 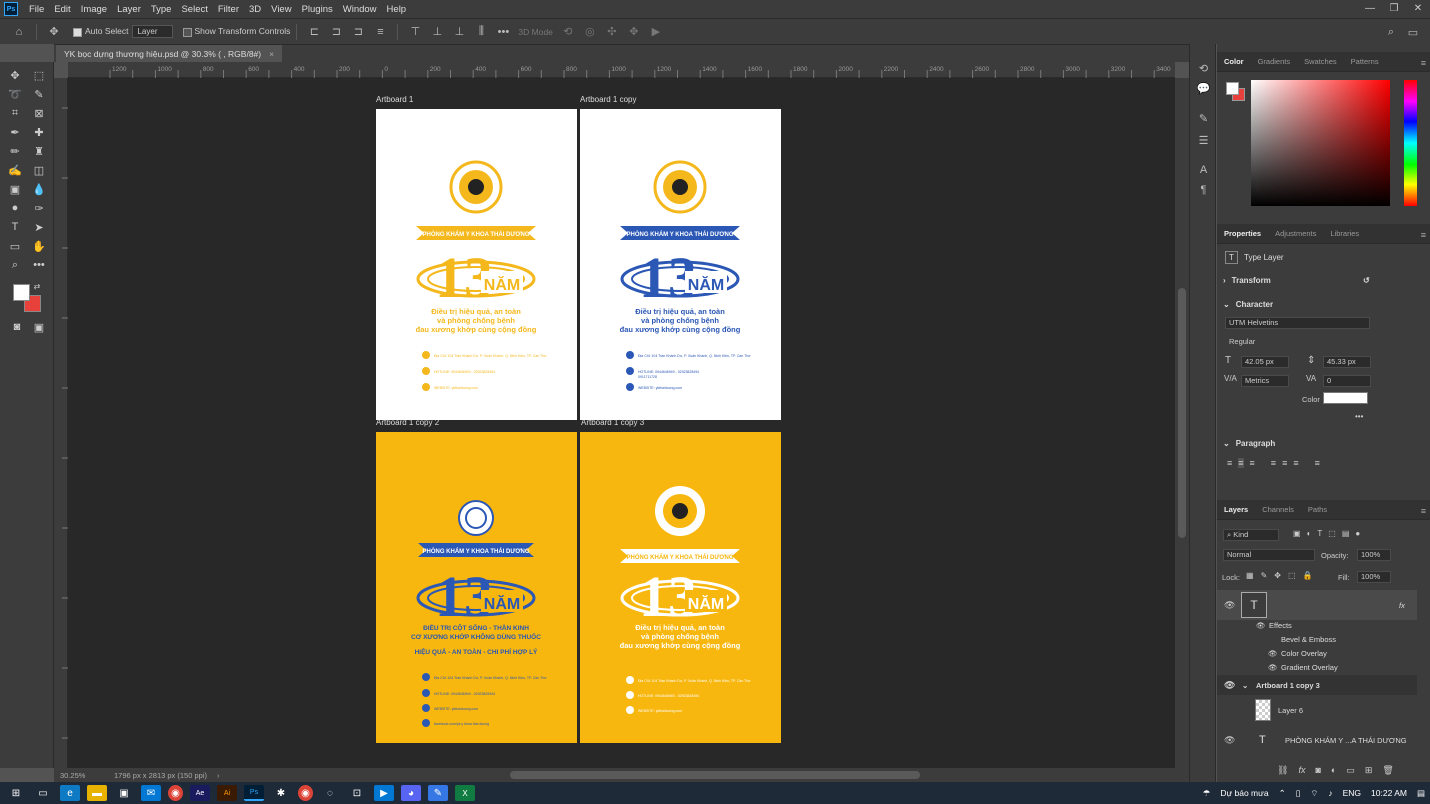 What do you see at coordinates (1314, 793) in the screenshot?
I see `network-icon: ⌔` at bounding box center [1314, 793].